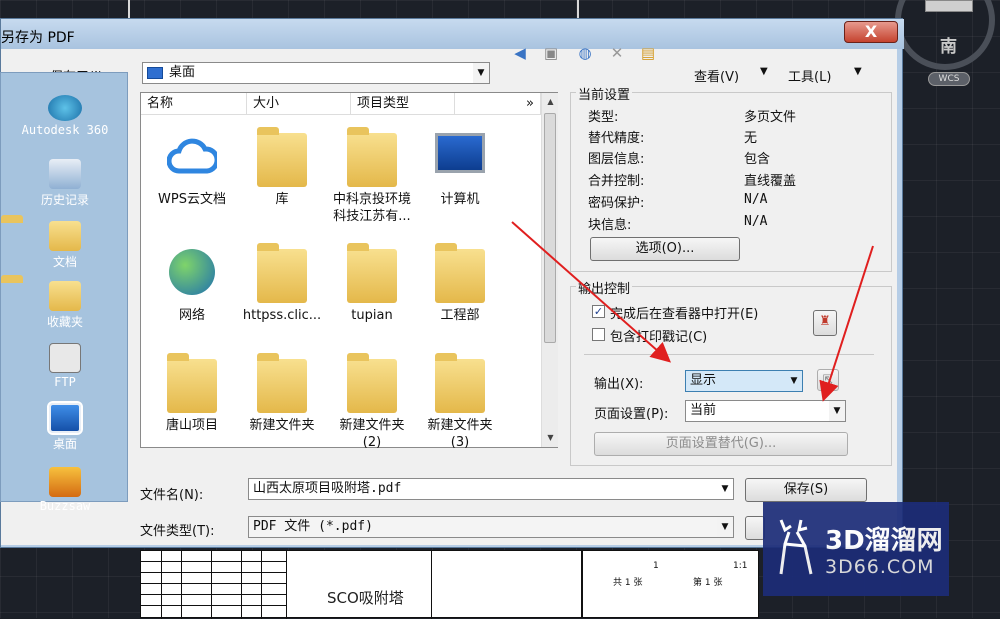  Describe the element at coordinates (809, 75) in the screenshot. I see `tools-menu: 工具(L)` at that location.